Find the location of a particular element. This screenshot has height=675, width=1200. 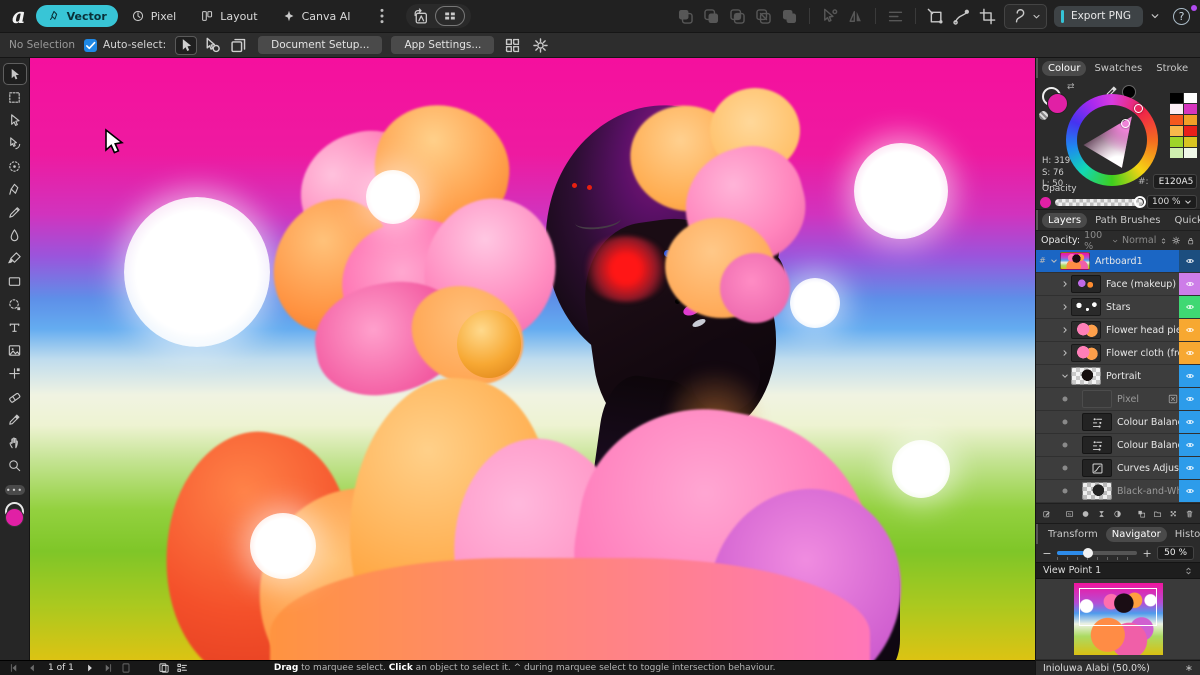

opacity-knob is located at coordinates (1140, 202).